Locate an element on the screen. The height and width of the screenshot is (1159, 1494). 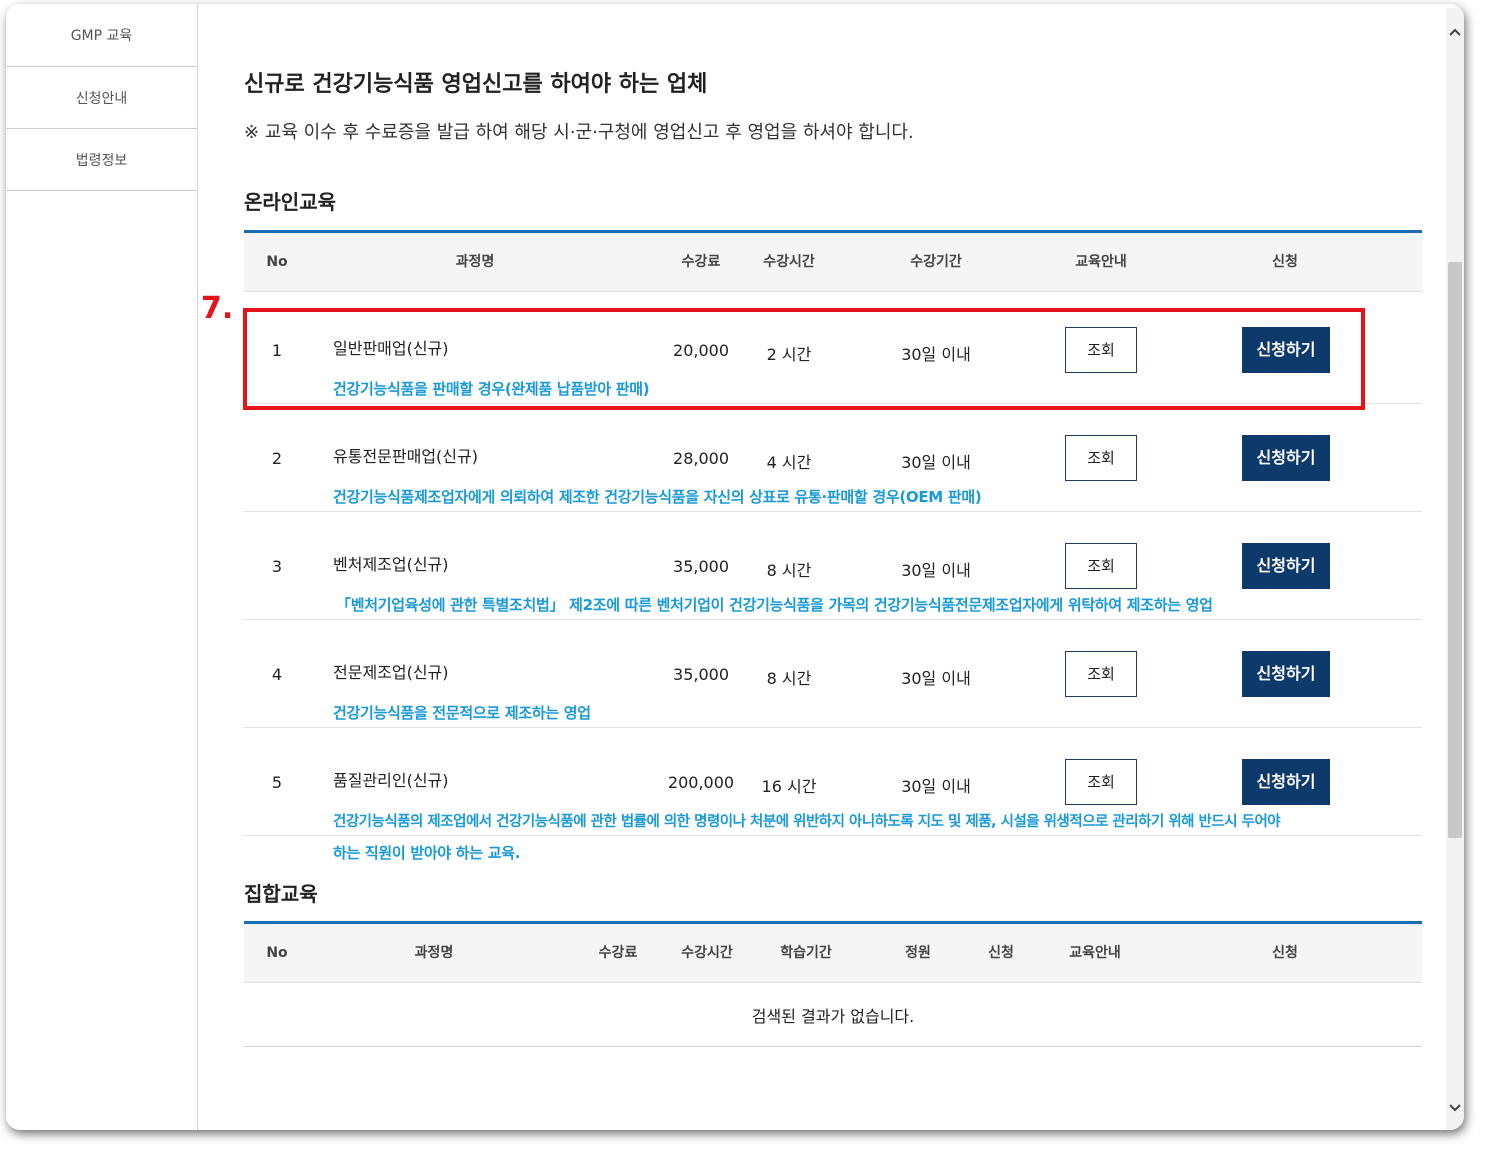
course-hours: 4 시간 is located at coordinates (789, 462).